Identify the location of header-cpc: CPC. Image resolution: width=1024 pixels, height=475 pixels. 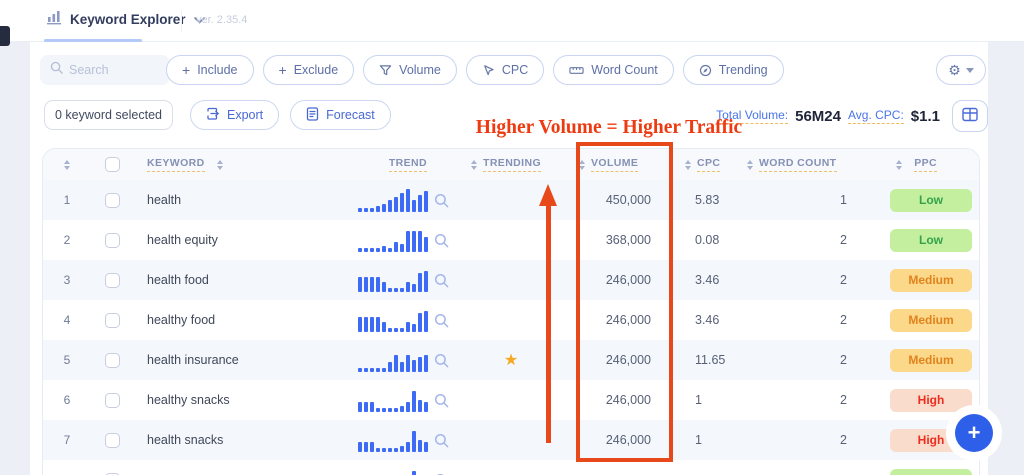
(709, 164).